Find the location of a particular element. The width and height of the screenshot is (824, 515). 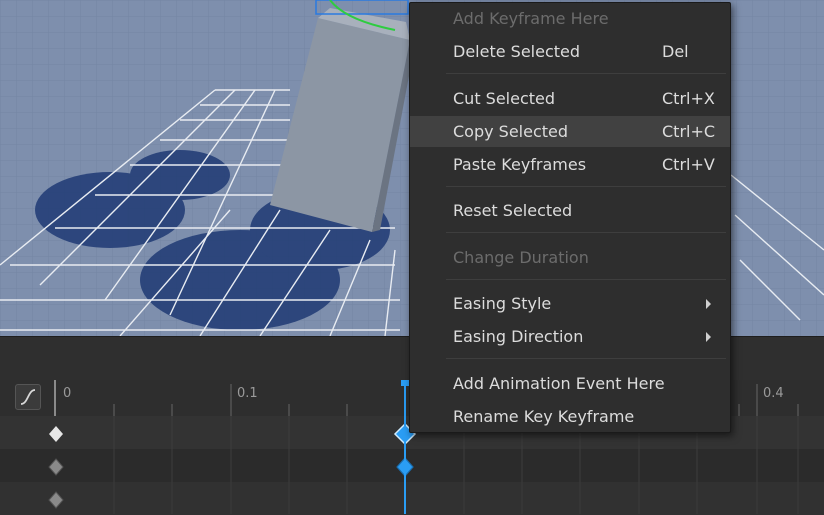

menu-item-rename-key-keyframe: Rename Key Keyframe is located at coordinates (570, 416).